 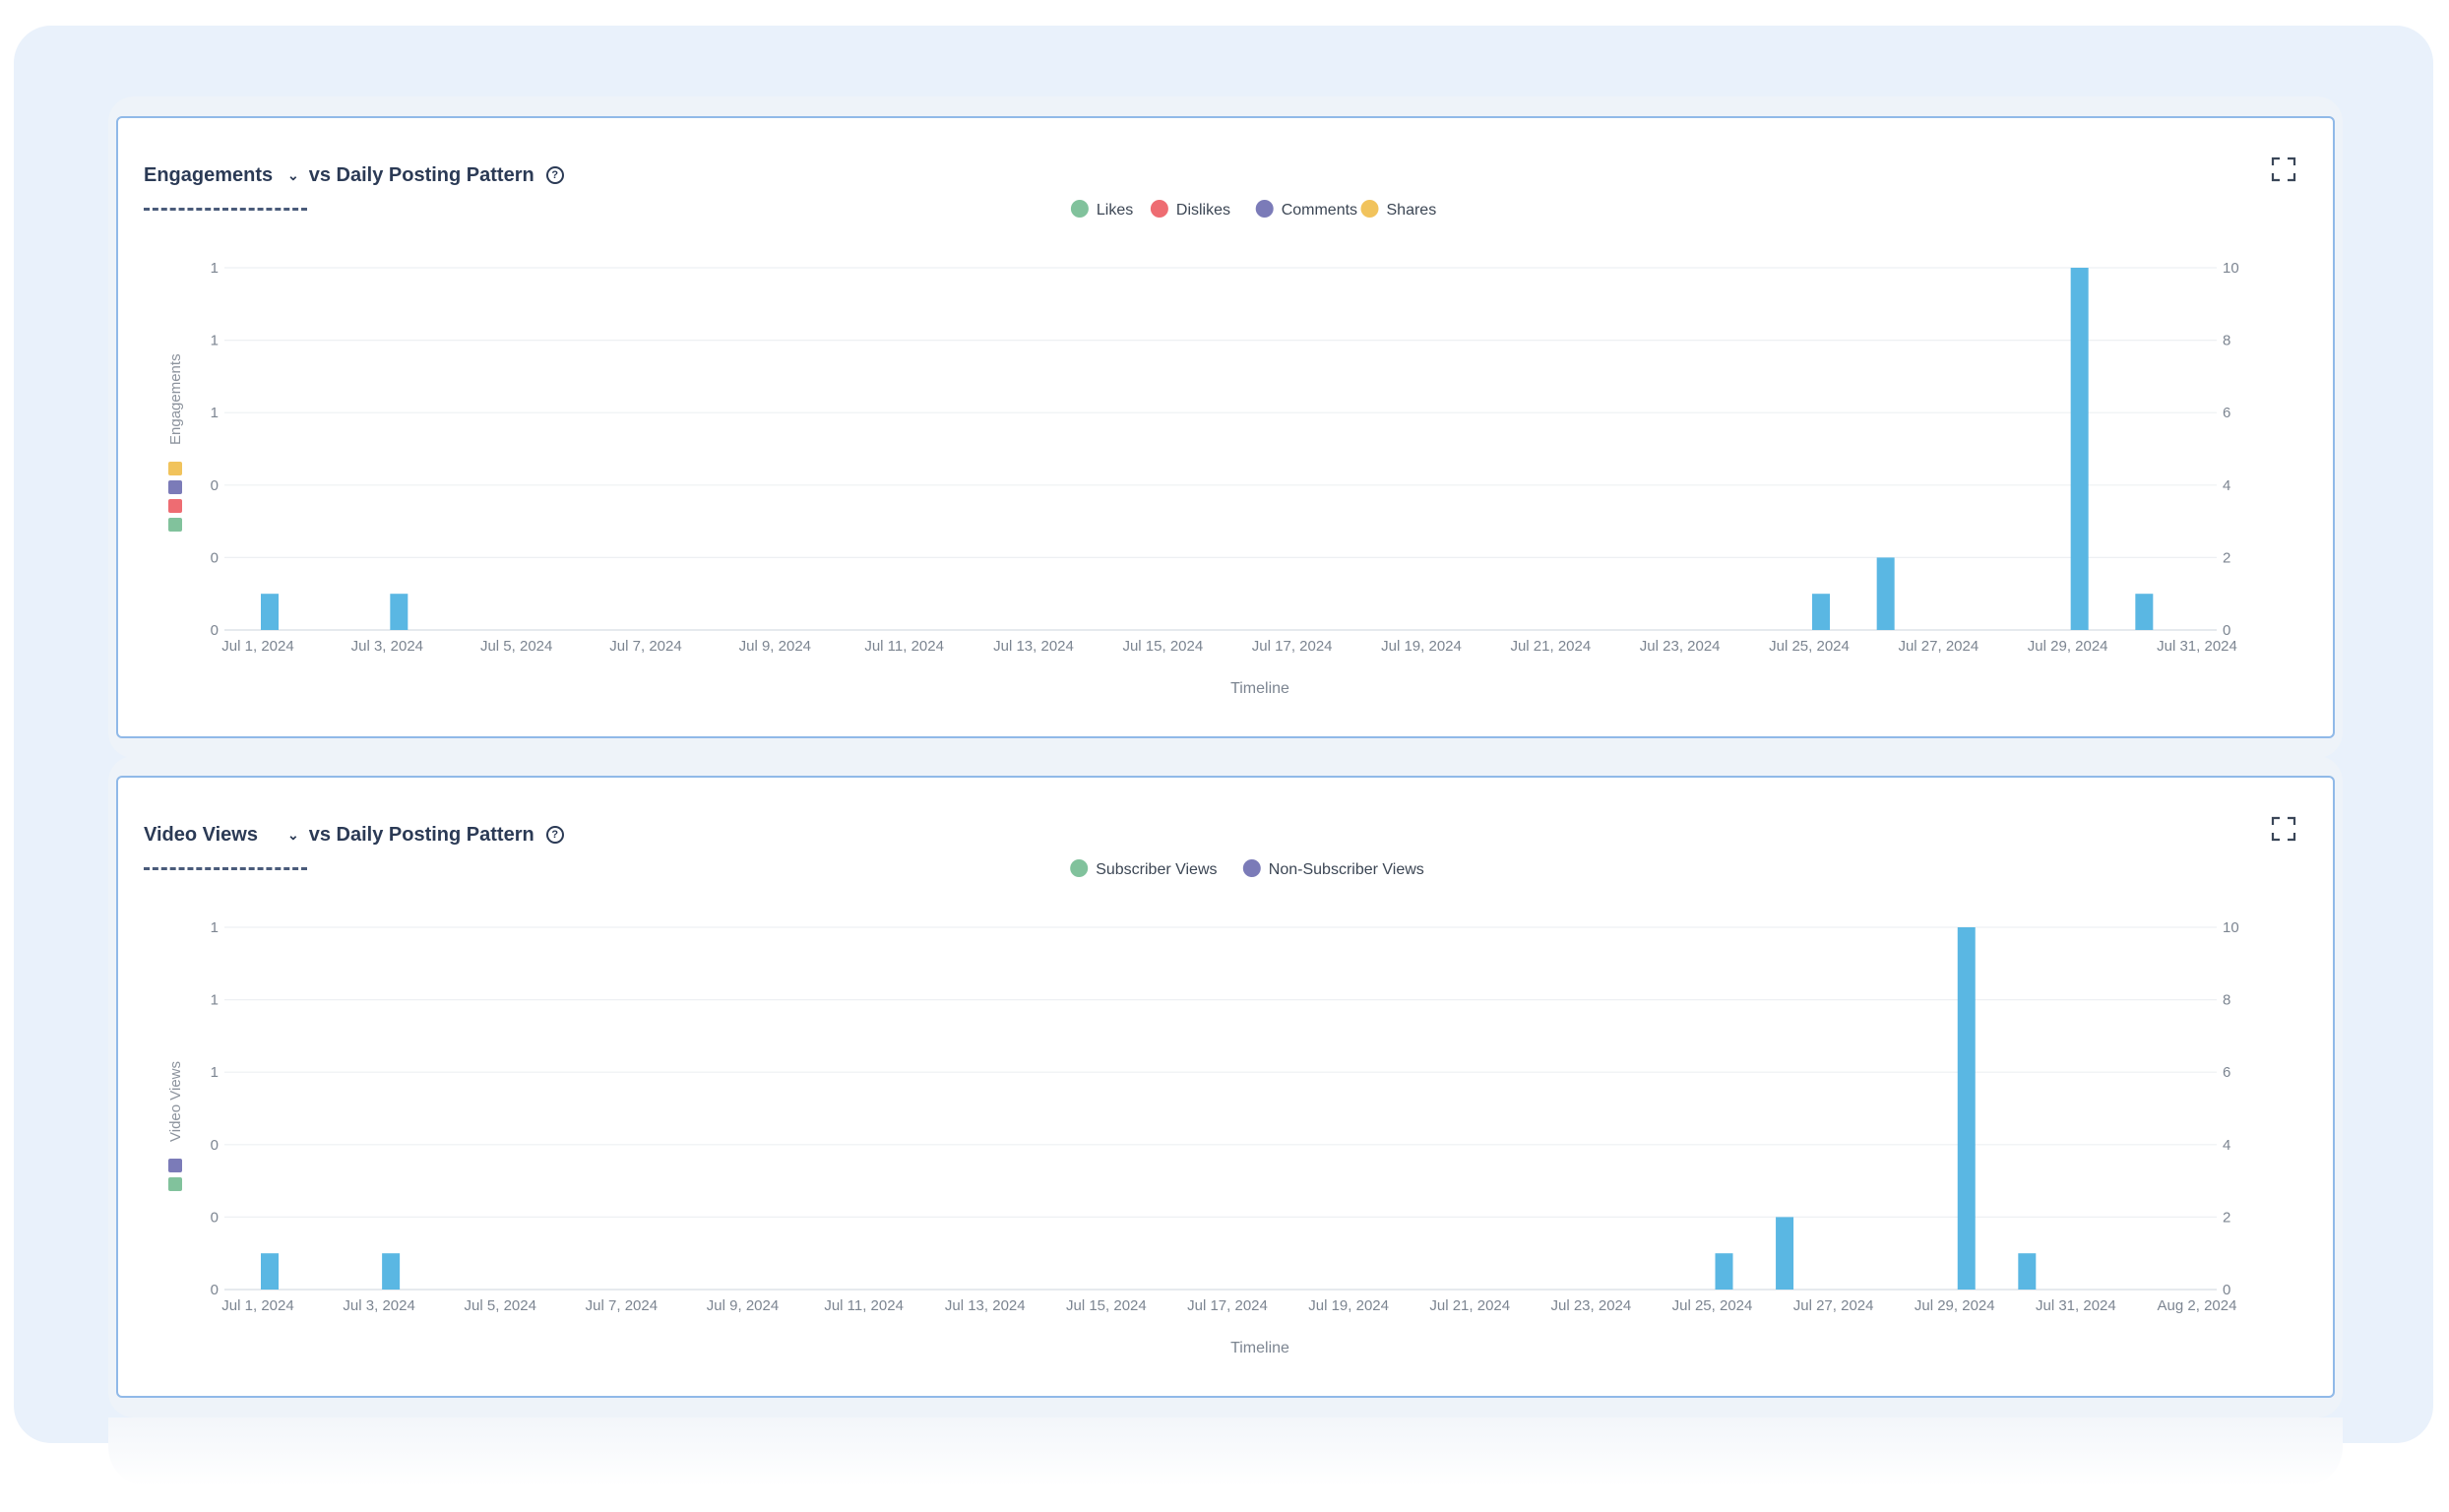 What do you see at coordinates (1115, 210) in the screenshot?
I see `legend-label: Likes` at bounding box center [1115, 210].